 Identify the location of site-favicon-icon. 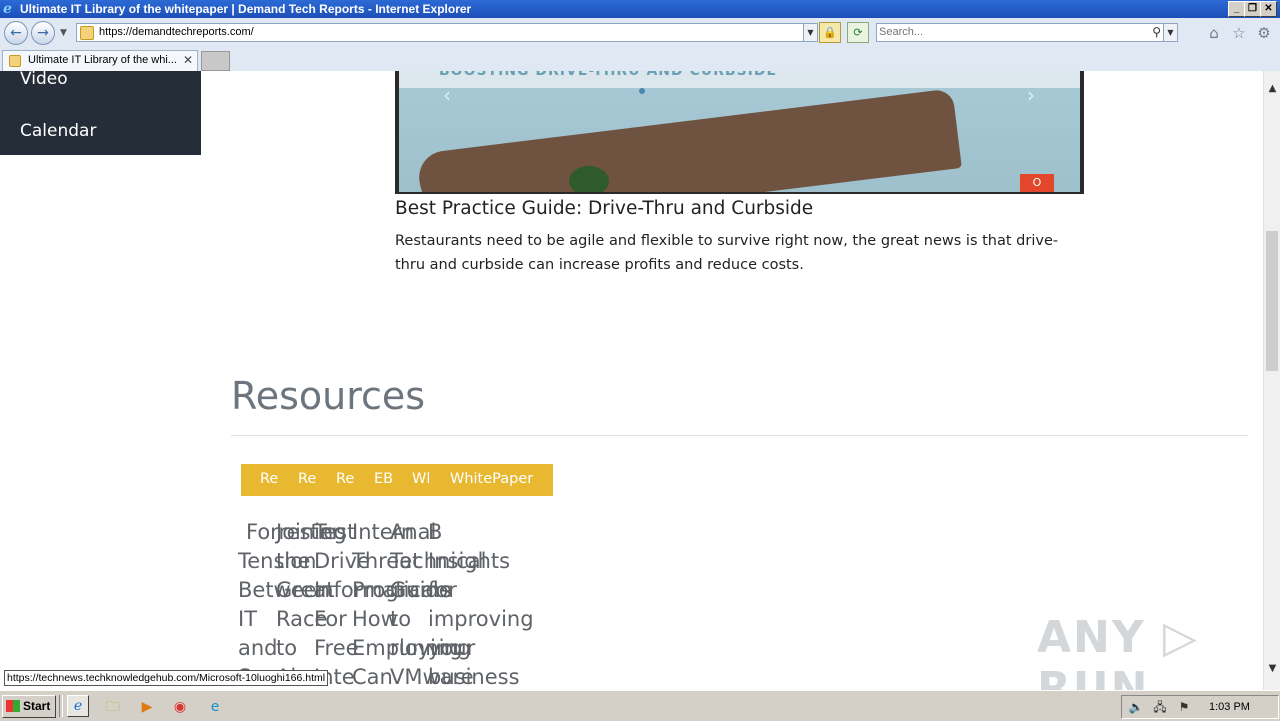
(87, 33).